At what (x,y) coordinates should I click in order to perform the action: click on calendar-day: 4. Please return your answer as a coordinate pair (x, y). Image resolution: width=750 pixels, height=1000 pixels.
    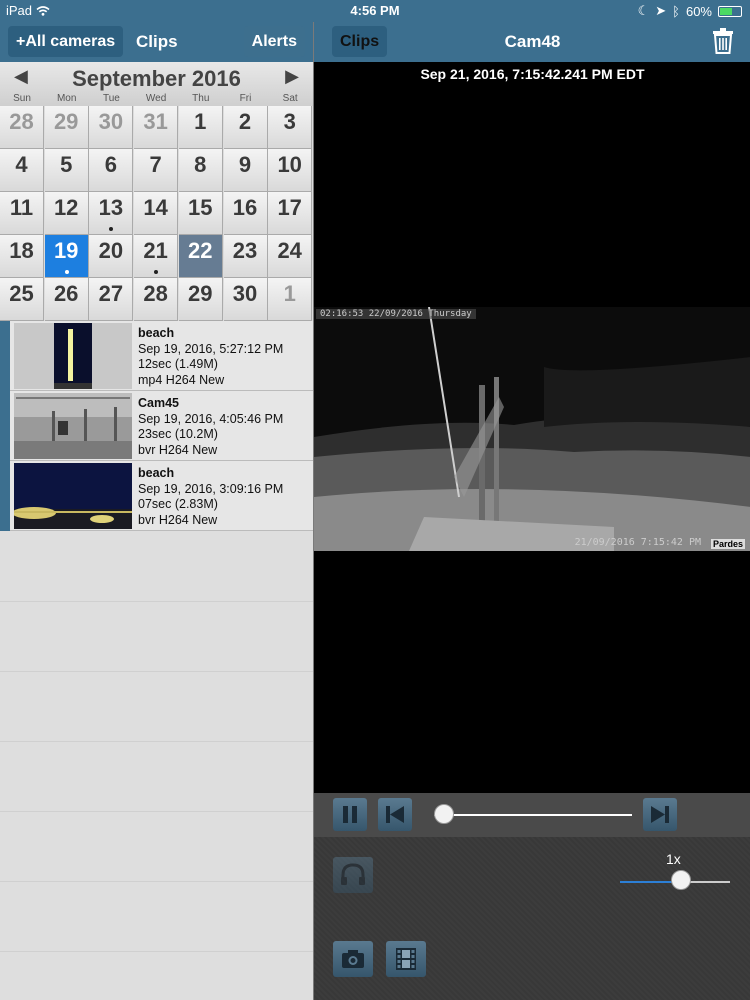
    Looking at the image, I should click on (22, 170).